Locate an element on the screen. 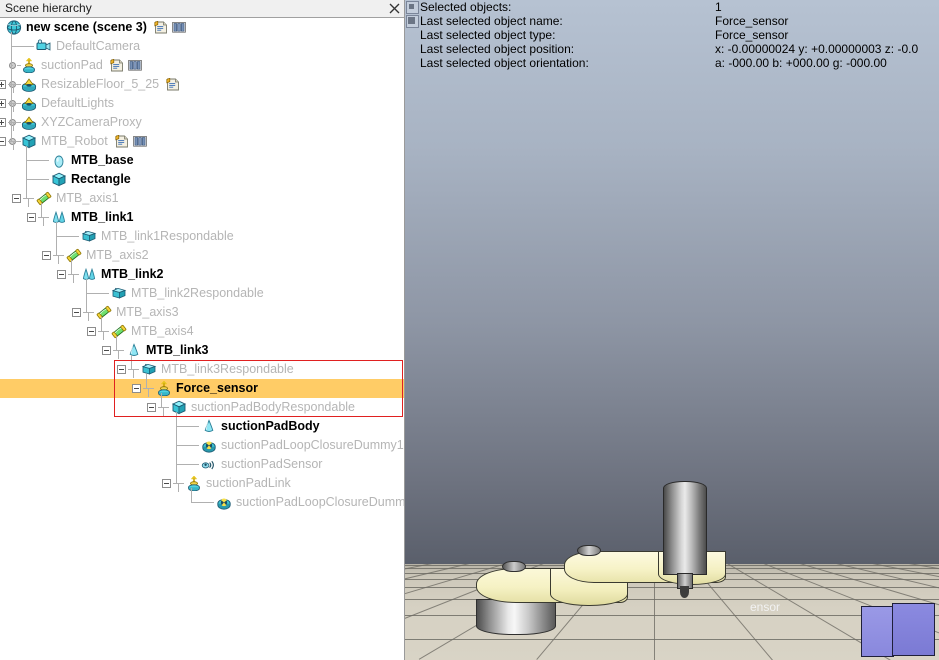 The height and width of the screenshot is (660, 939). tree-node-label: MTB_link3 is located at coordinates (177, 350).